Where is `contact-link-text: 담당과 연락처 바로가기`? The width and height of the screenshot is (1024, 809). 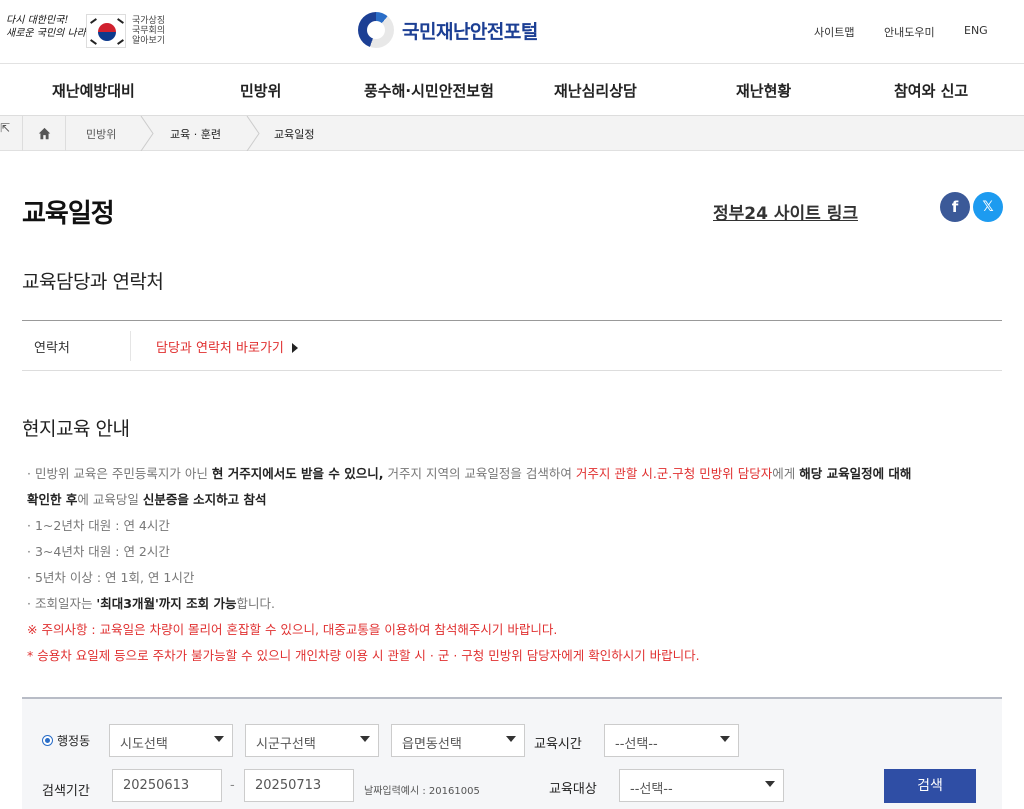 contact-link-text: 담당과 연락처 바로가기 is located at coordinates (220, 348).